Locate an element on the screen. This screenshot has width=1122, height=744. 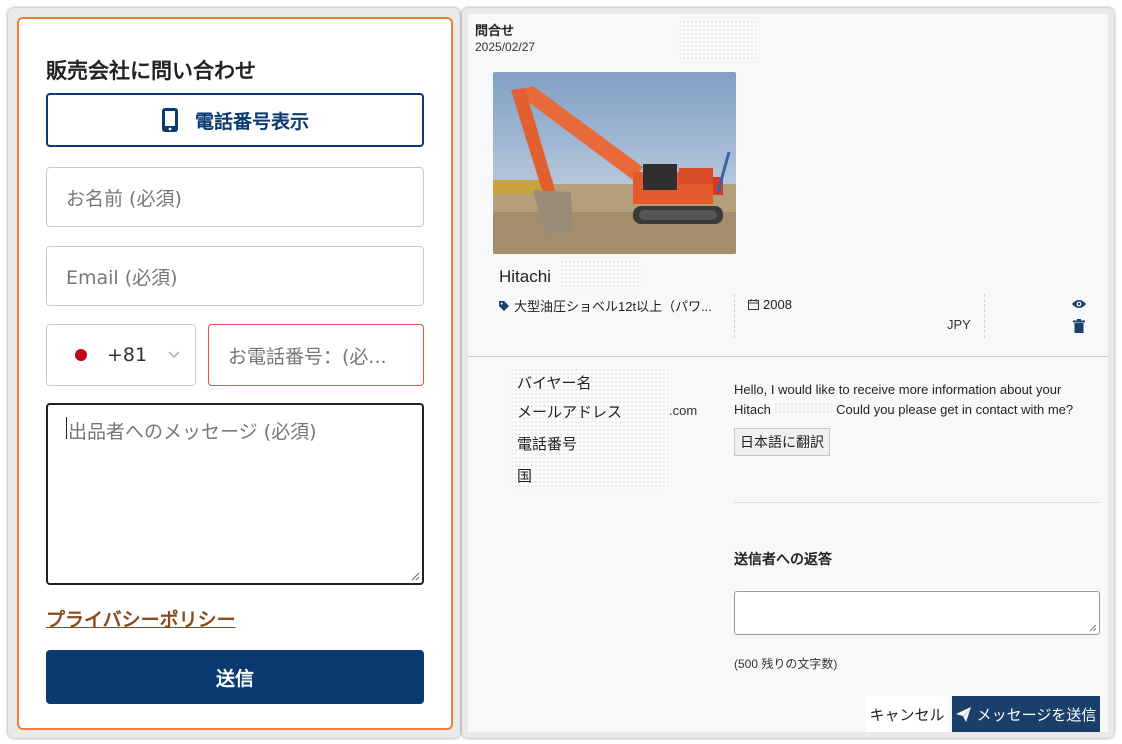
message-text: Could you please get in contact with me? is located at coordinates (955, 409).